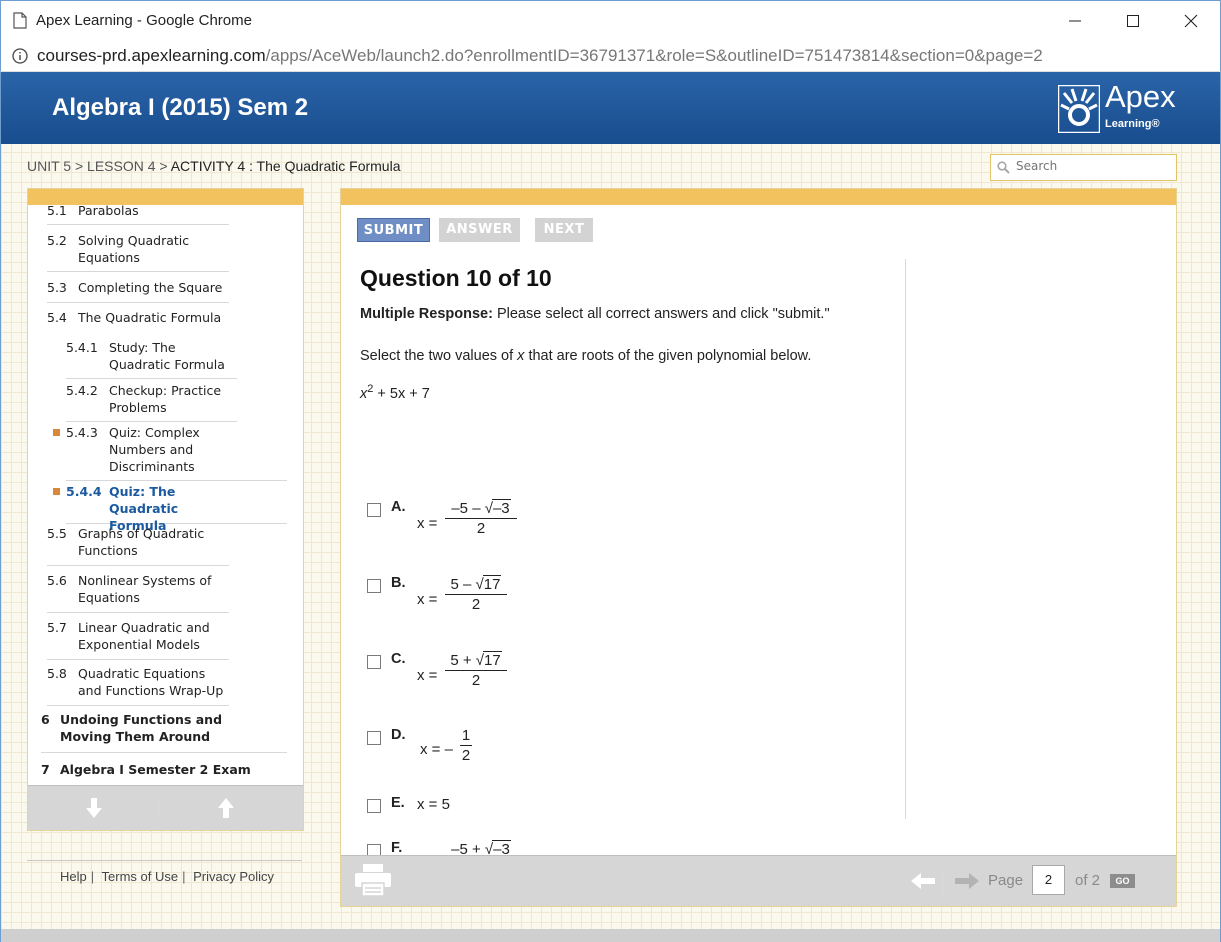 The image size is (1221, 942). Describe the element at coordinates (141, 542) in the screenshot. I see `outline-item-label: Graphs of Quadratic Functions` at that location.